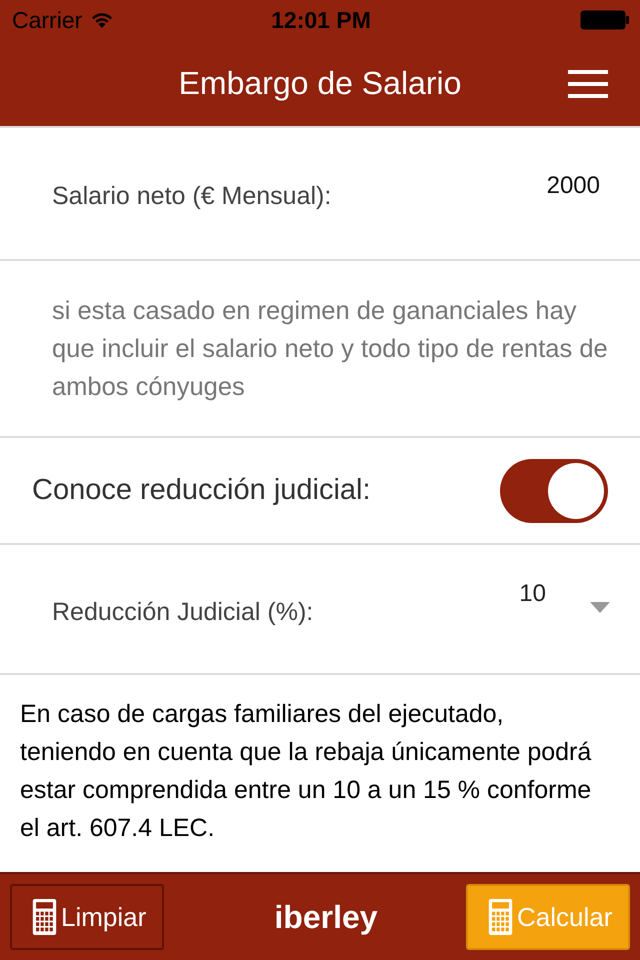 This screenshot has width=640, height=960. What do you see at coordinates (47, 20) in the screenshot?
I see `carrier-name: Carrier` at bounding box center [47, 20].